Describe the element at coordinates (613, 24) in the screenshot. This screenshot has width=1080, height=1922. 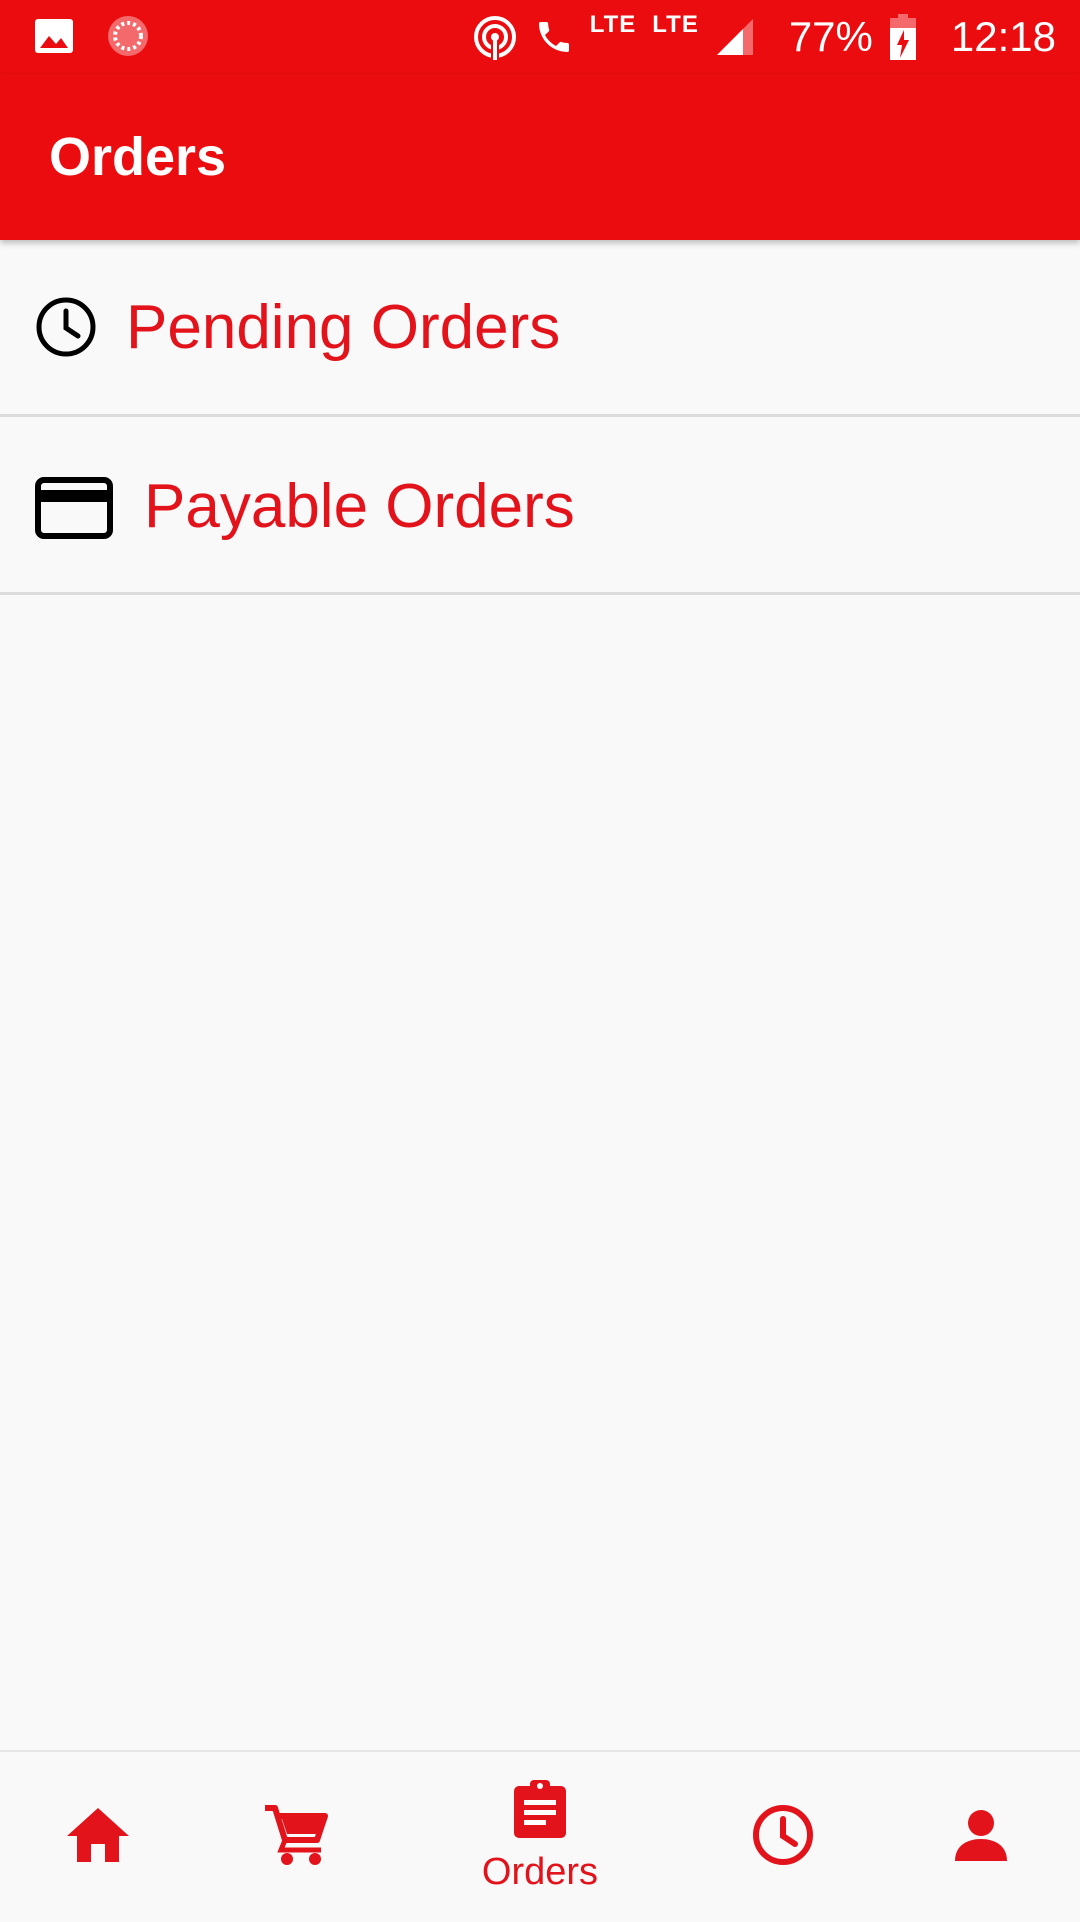
I see `lte-label-1: LTE` at that location.